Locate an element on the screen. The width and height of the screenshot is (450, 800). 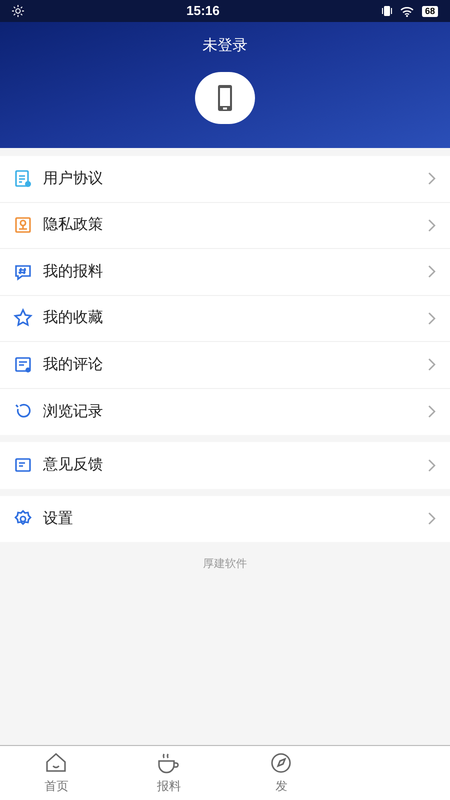
tab-label: 报料 is located at coordinates (168, 786).